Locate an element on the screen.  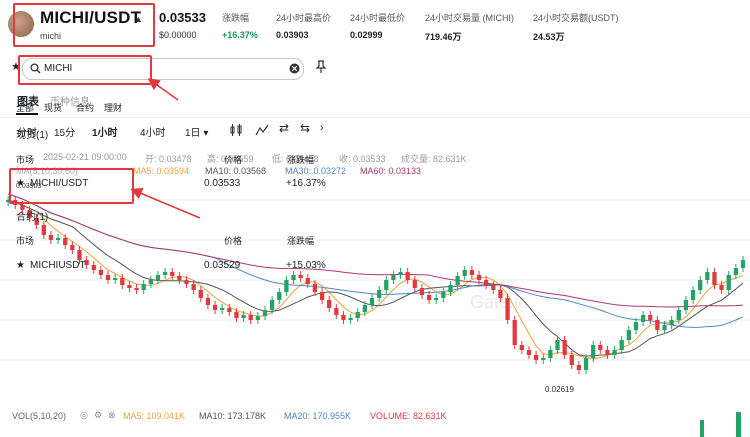
vol-volume: VOLUME: 82.631K is located at coordinates (408, 416).